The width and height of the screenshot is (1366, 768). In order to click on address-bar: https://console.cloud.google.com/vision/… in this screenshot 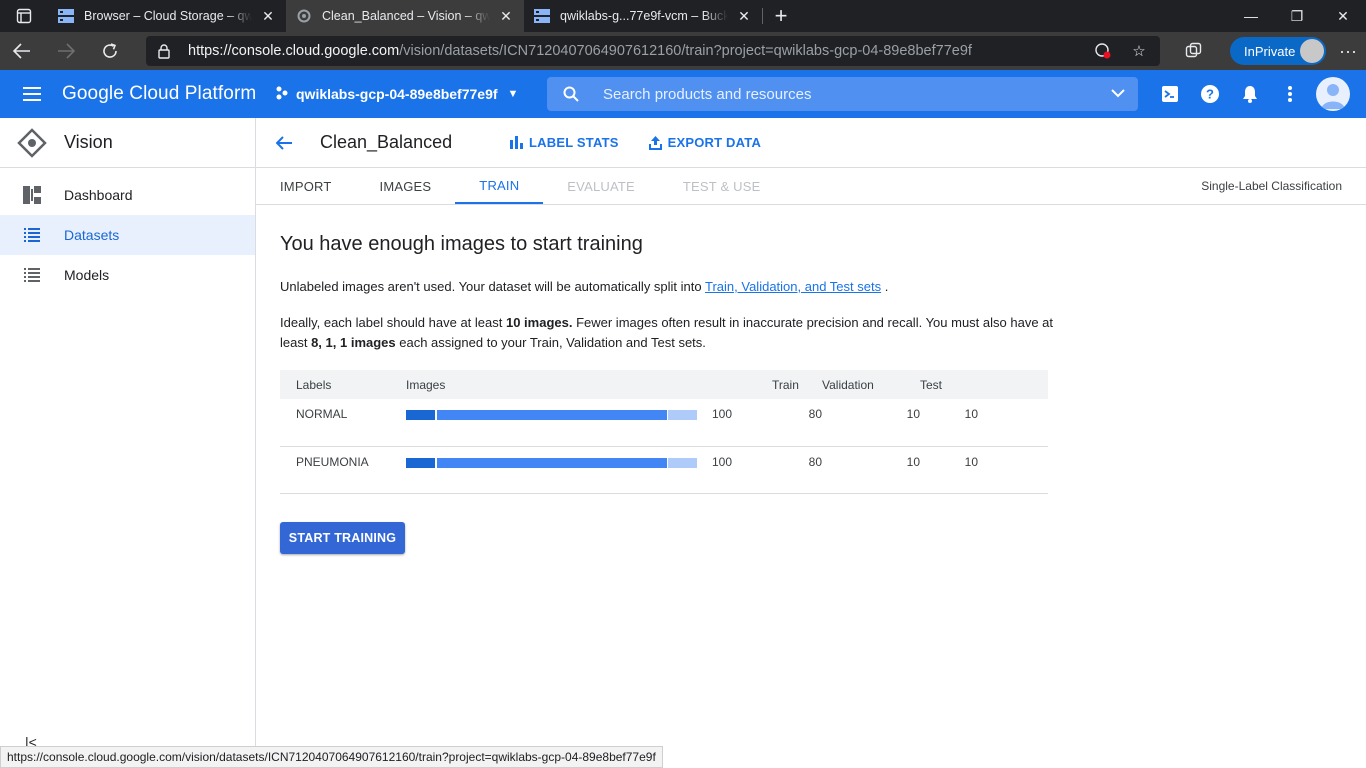, I will do `click(653, 51)`.